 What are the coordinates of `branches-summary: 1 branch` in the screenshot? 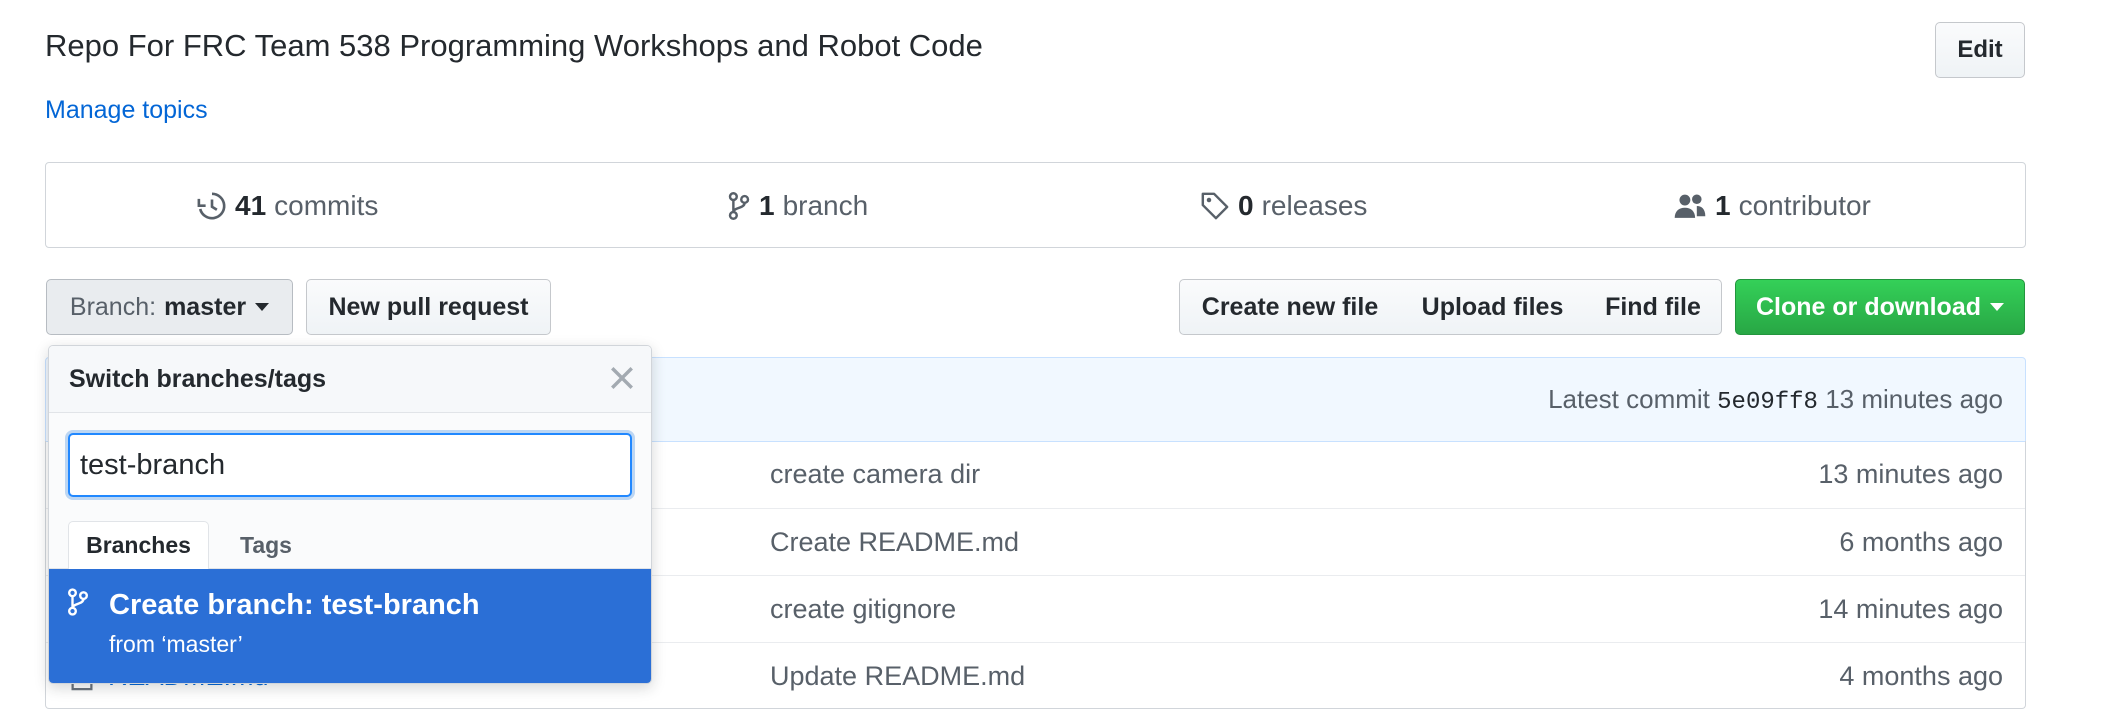 It's located at (797, 206).